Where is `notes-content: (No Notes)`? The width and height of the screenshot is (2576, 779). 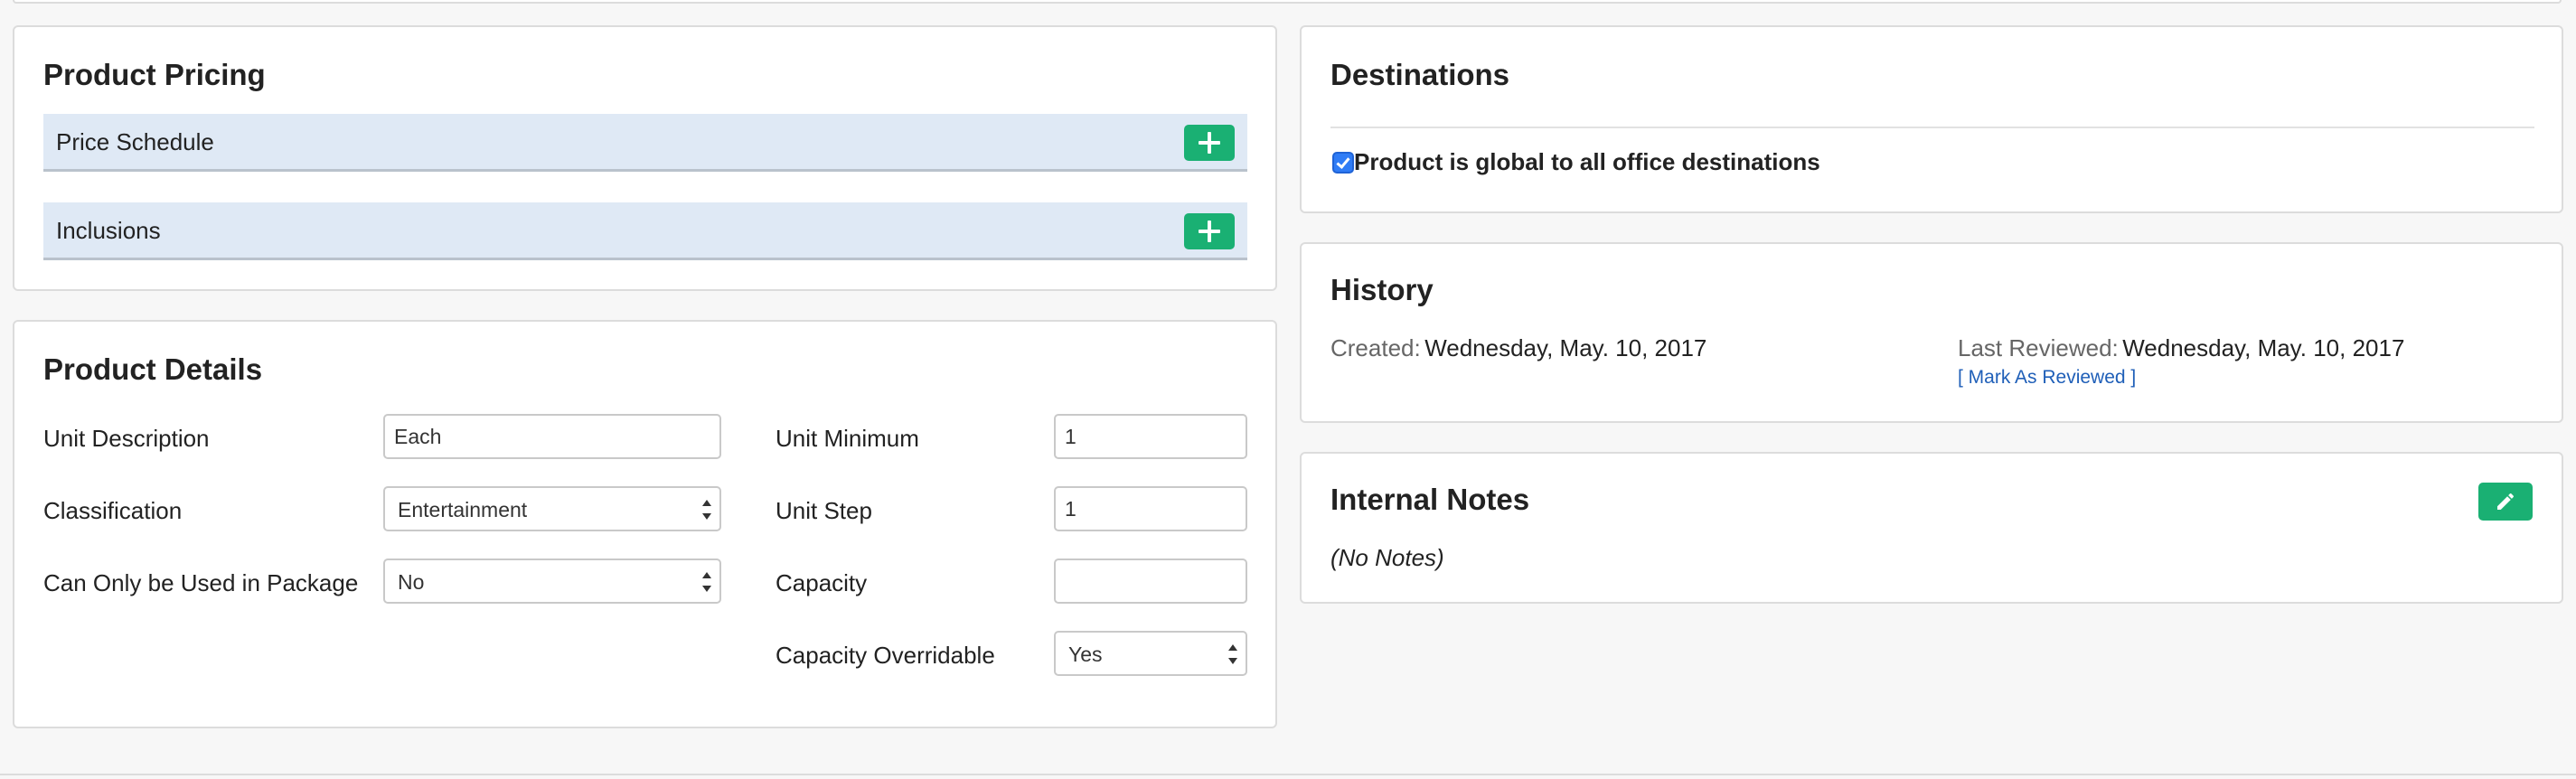 notes-content: (No Notes) is located at coordinates (1387, 557).